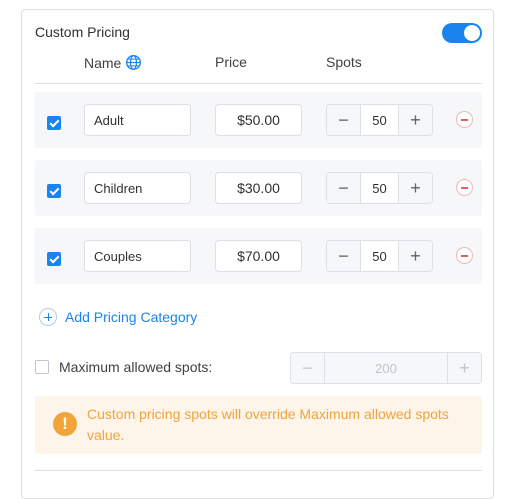  I want to click on column-header-name-label: Name, so click(103, 62).